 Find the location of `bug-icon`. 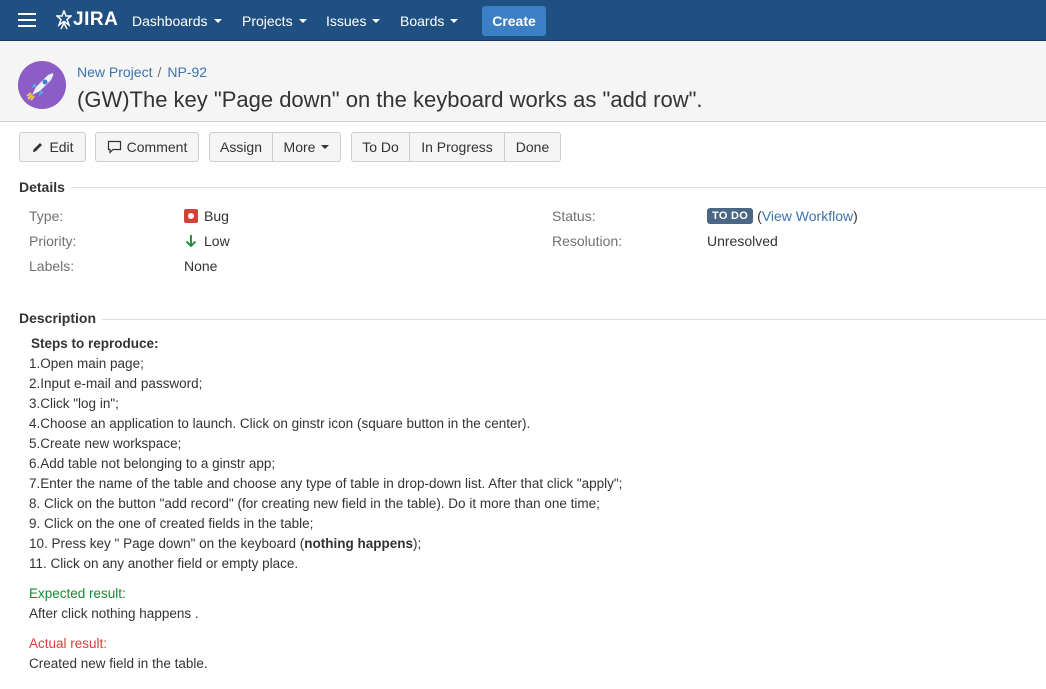

bug-icon is located at coordinates (191, 216).